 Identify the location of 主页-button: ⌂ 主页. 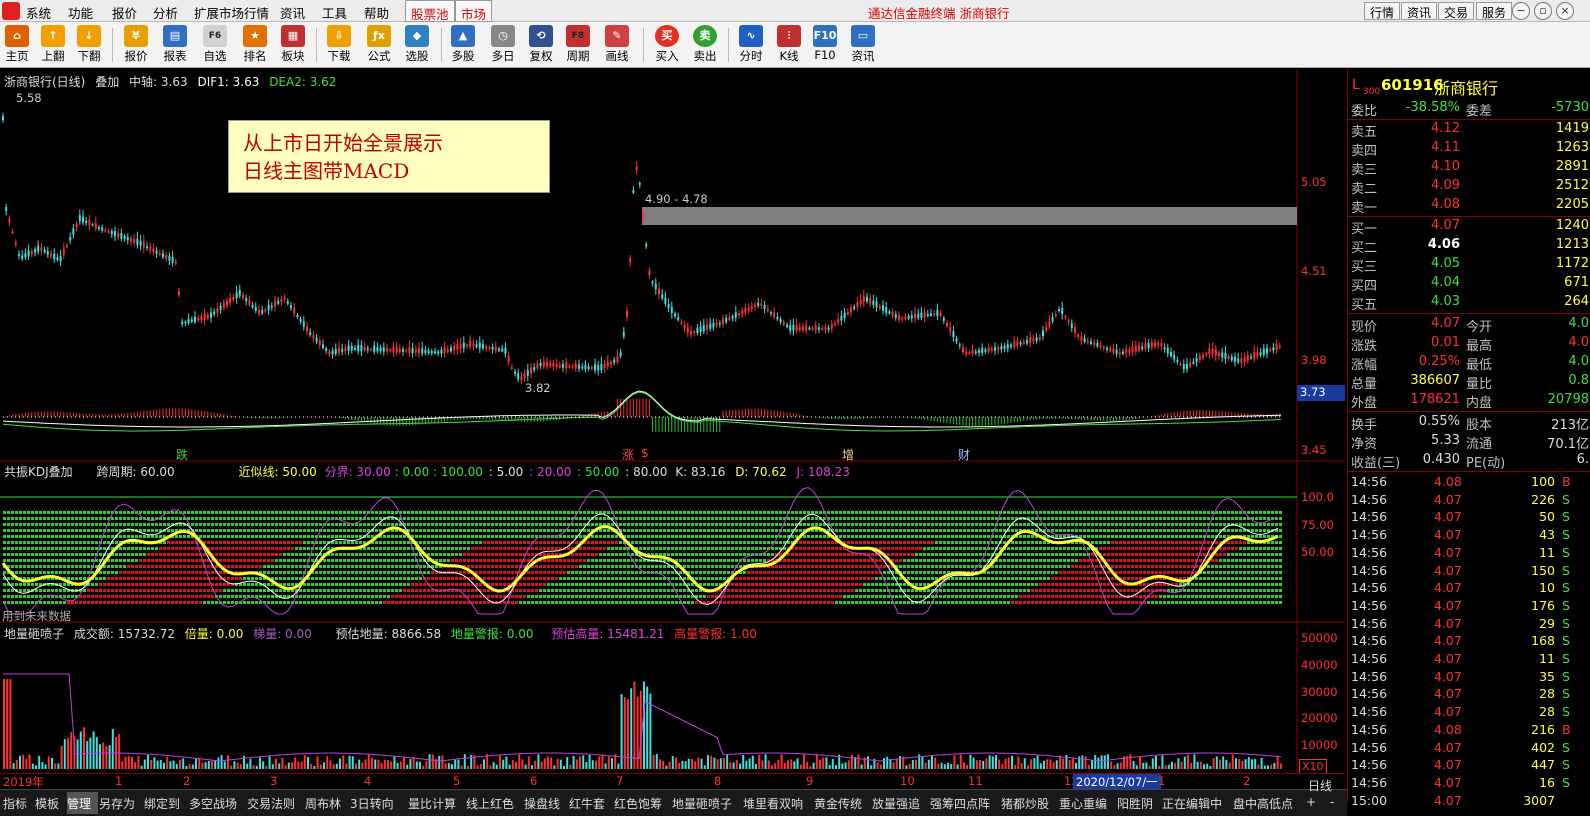
(18, 45).